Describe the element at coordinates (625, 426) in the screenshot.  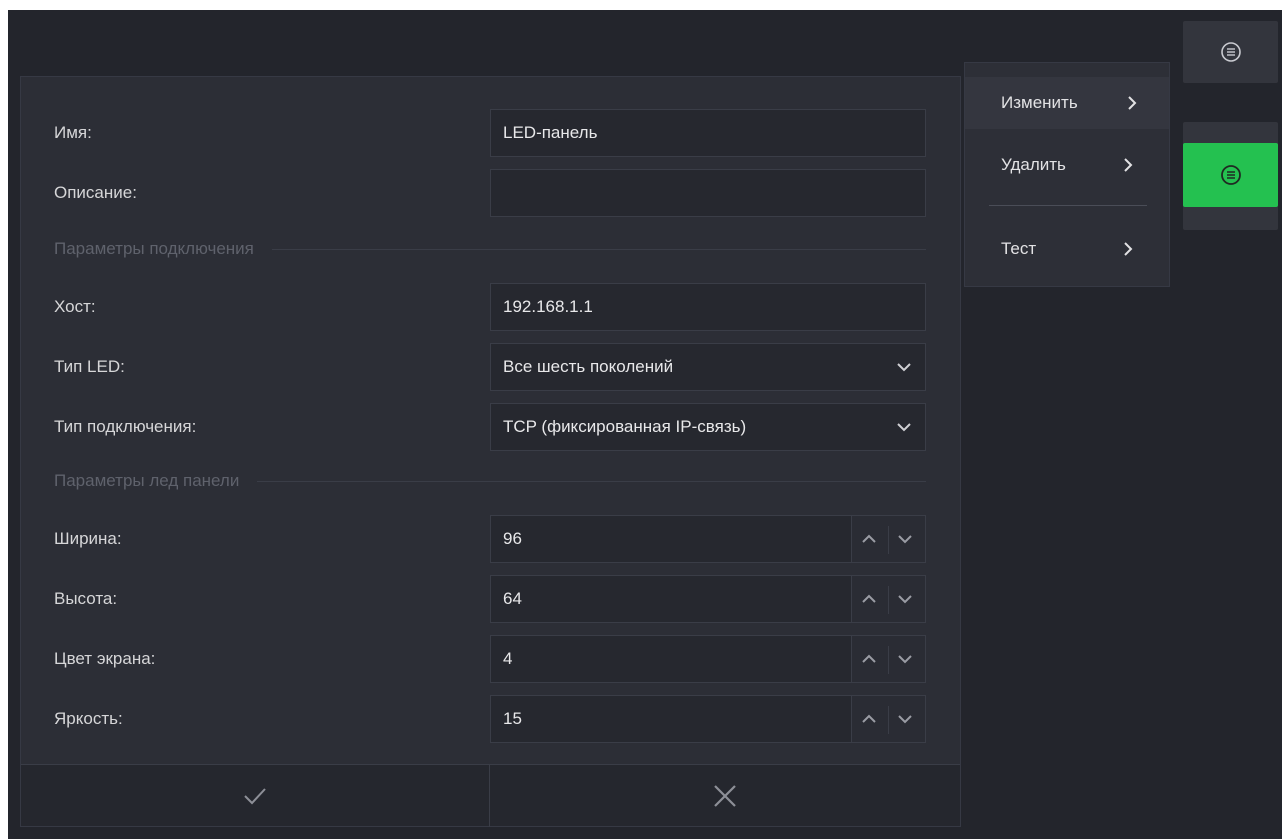
I see `connection-type-value: TCP (фиксированная IP-связь)` at that location.